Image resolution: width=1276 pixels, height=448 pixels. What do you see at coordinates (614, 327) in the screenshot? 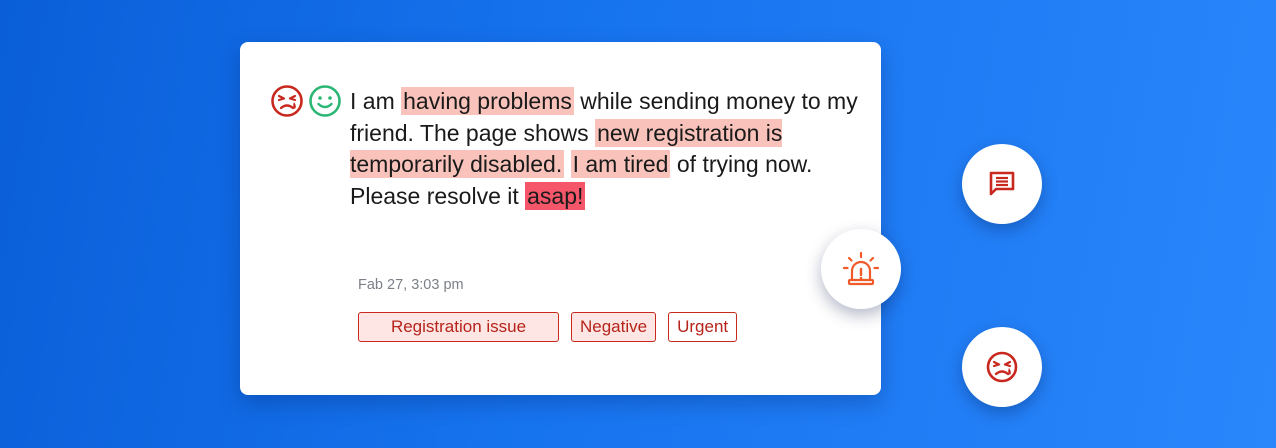
I see `tag-negative: Negative` at bounding box center [614, 327].